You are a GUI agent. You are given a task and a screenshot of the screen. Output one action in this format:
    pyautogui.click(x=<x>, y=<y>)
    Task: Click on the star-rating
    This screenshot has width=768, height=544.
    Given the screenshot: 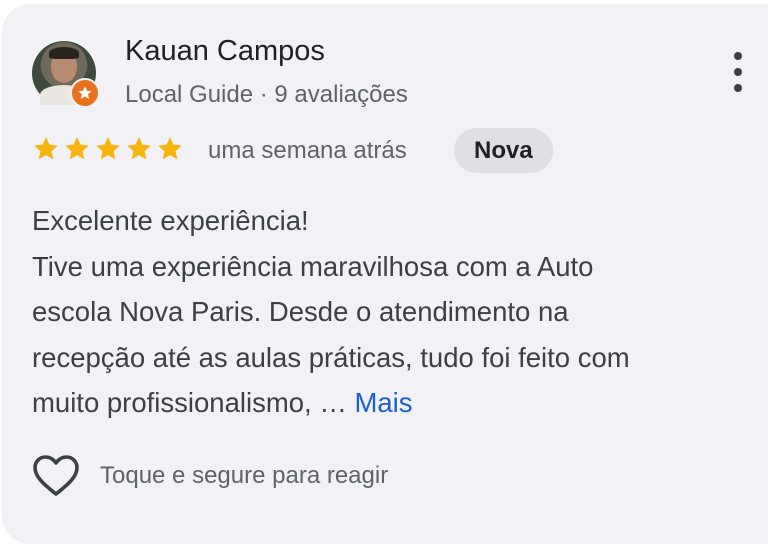 What is the action you would take?
    pyautogui.click(x=108, y=149)
    